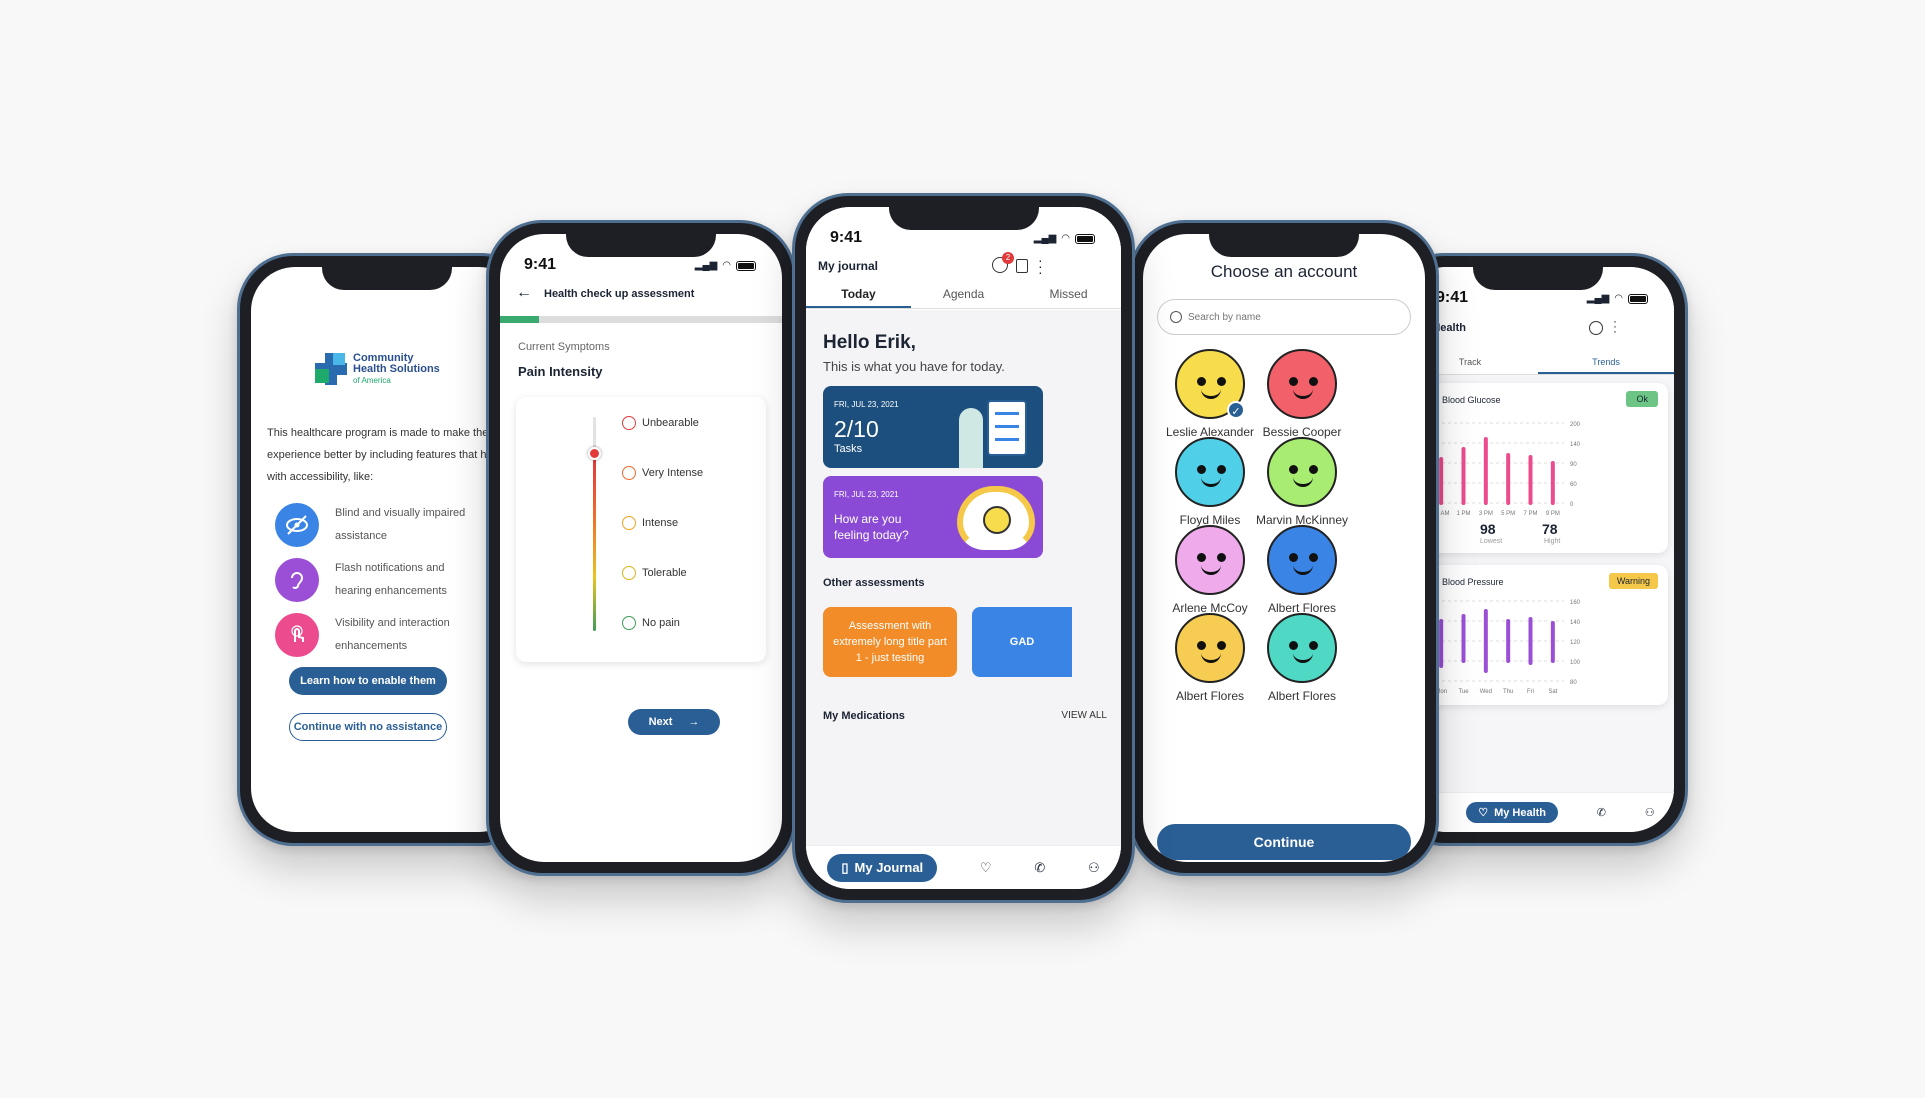 The width and height of the screenshot is (1925, 1098). What do you see at coordinates (661, 623) in the screenshot?
I see `pain-level-label: No pain` at bounding box center [661, 623].